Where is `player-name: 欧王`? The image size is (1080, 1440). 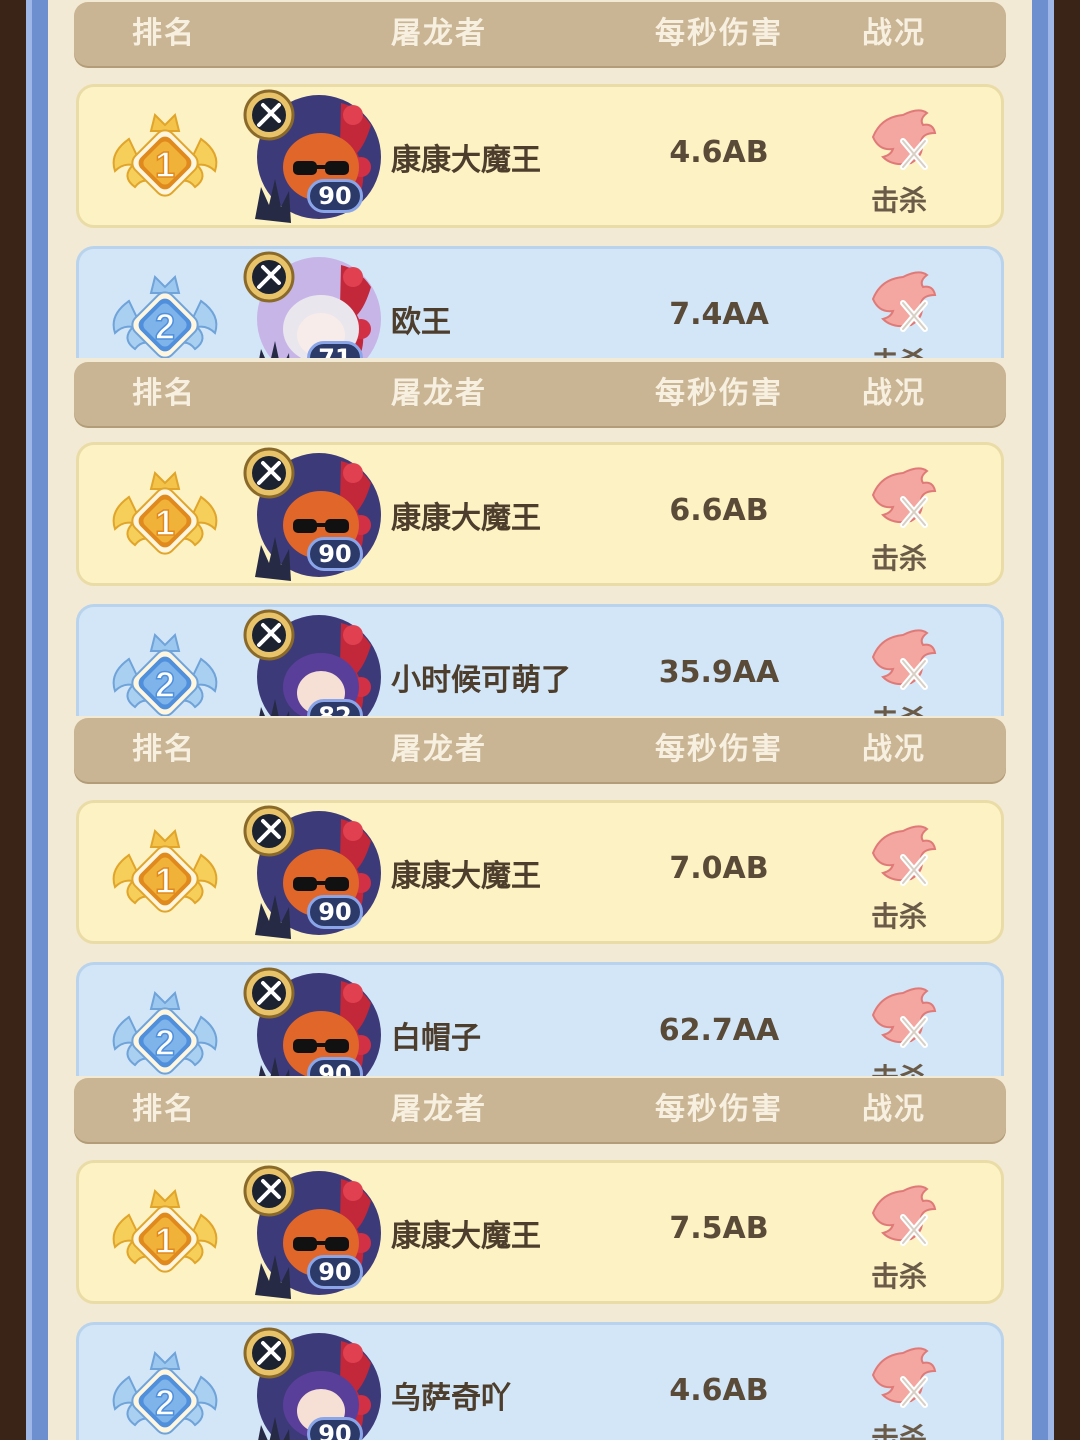 player-name: 欧王 is located at coordinates (421, 322).